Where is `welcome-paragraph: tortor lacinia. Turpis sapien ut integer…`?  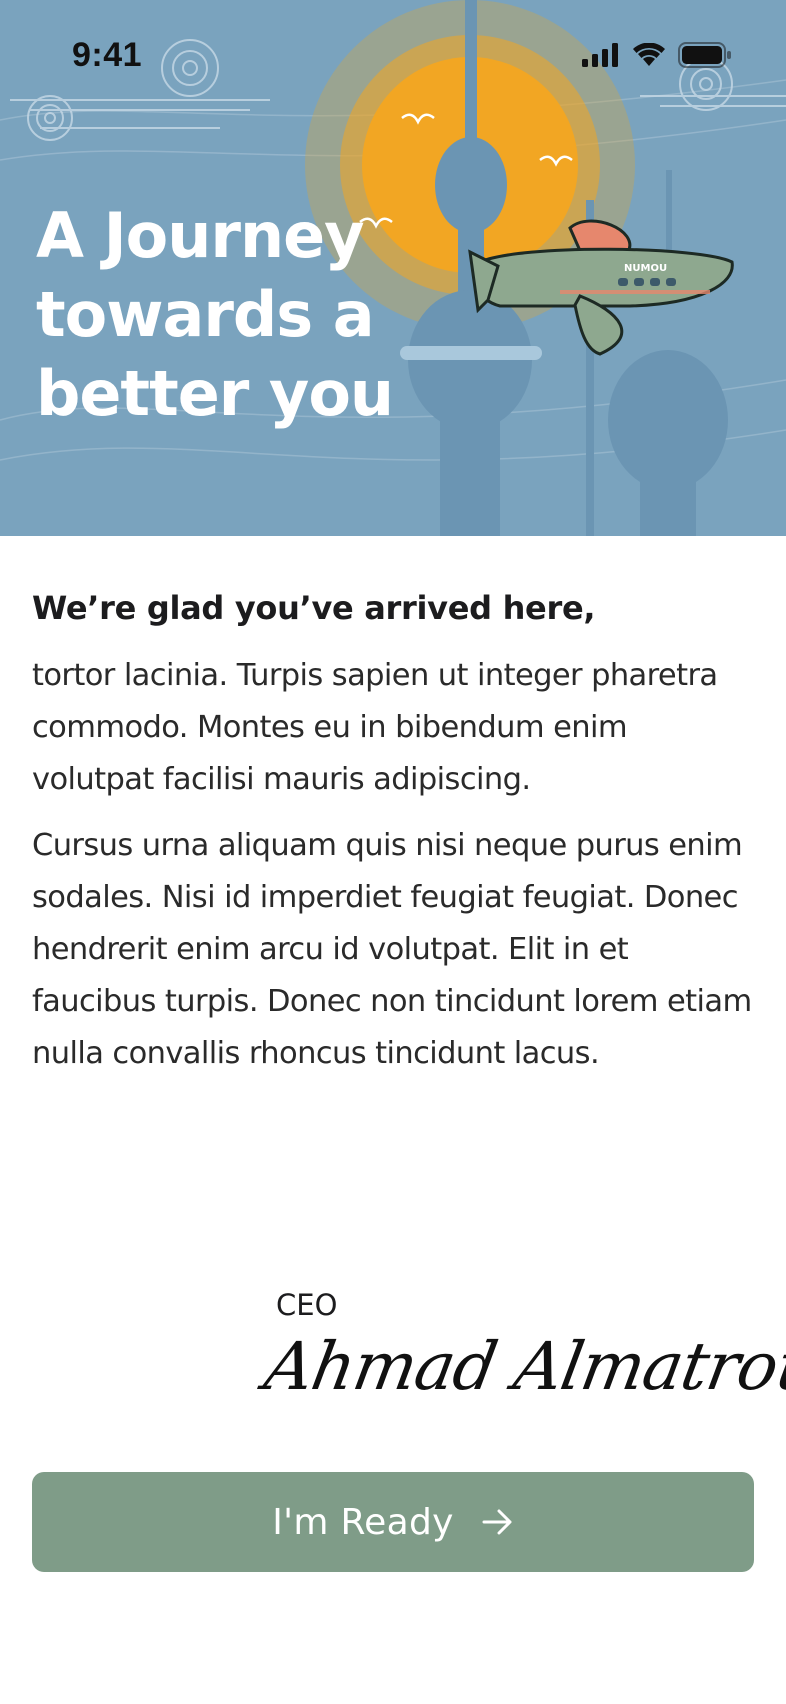
welcome-paragraph: tortor lacinia. Turpis sapien ut integer… is located at coordinates (375, 727).